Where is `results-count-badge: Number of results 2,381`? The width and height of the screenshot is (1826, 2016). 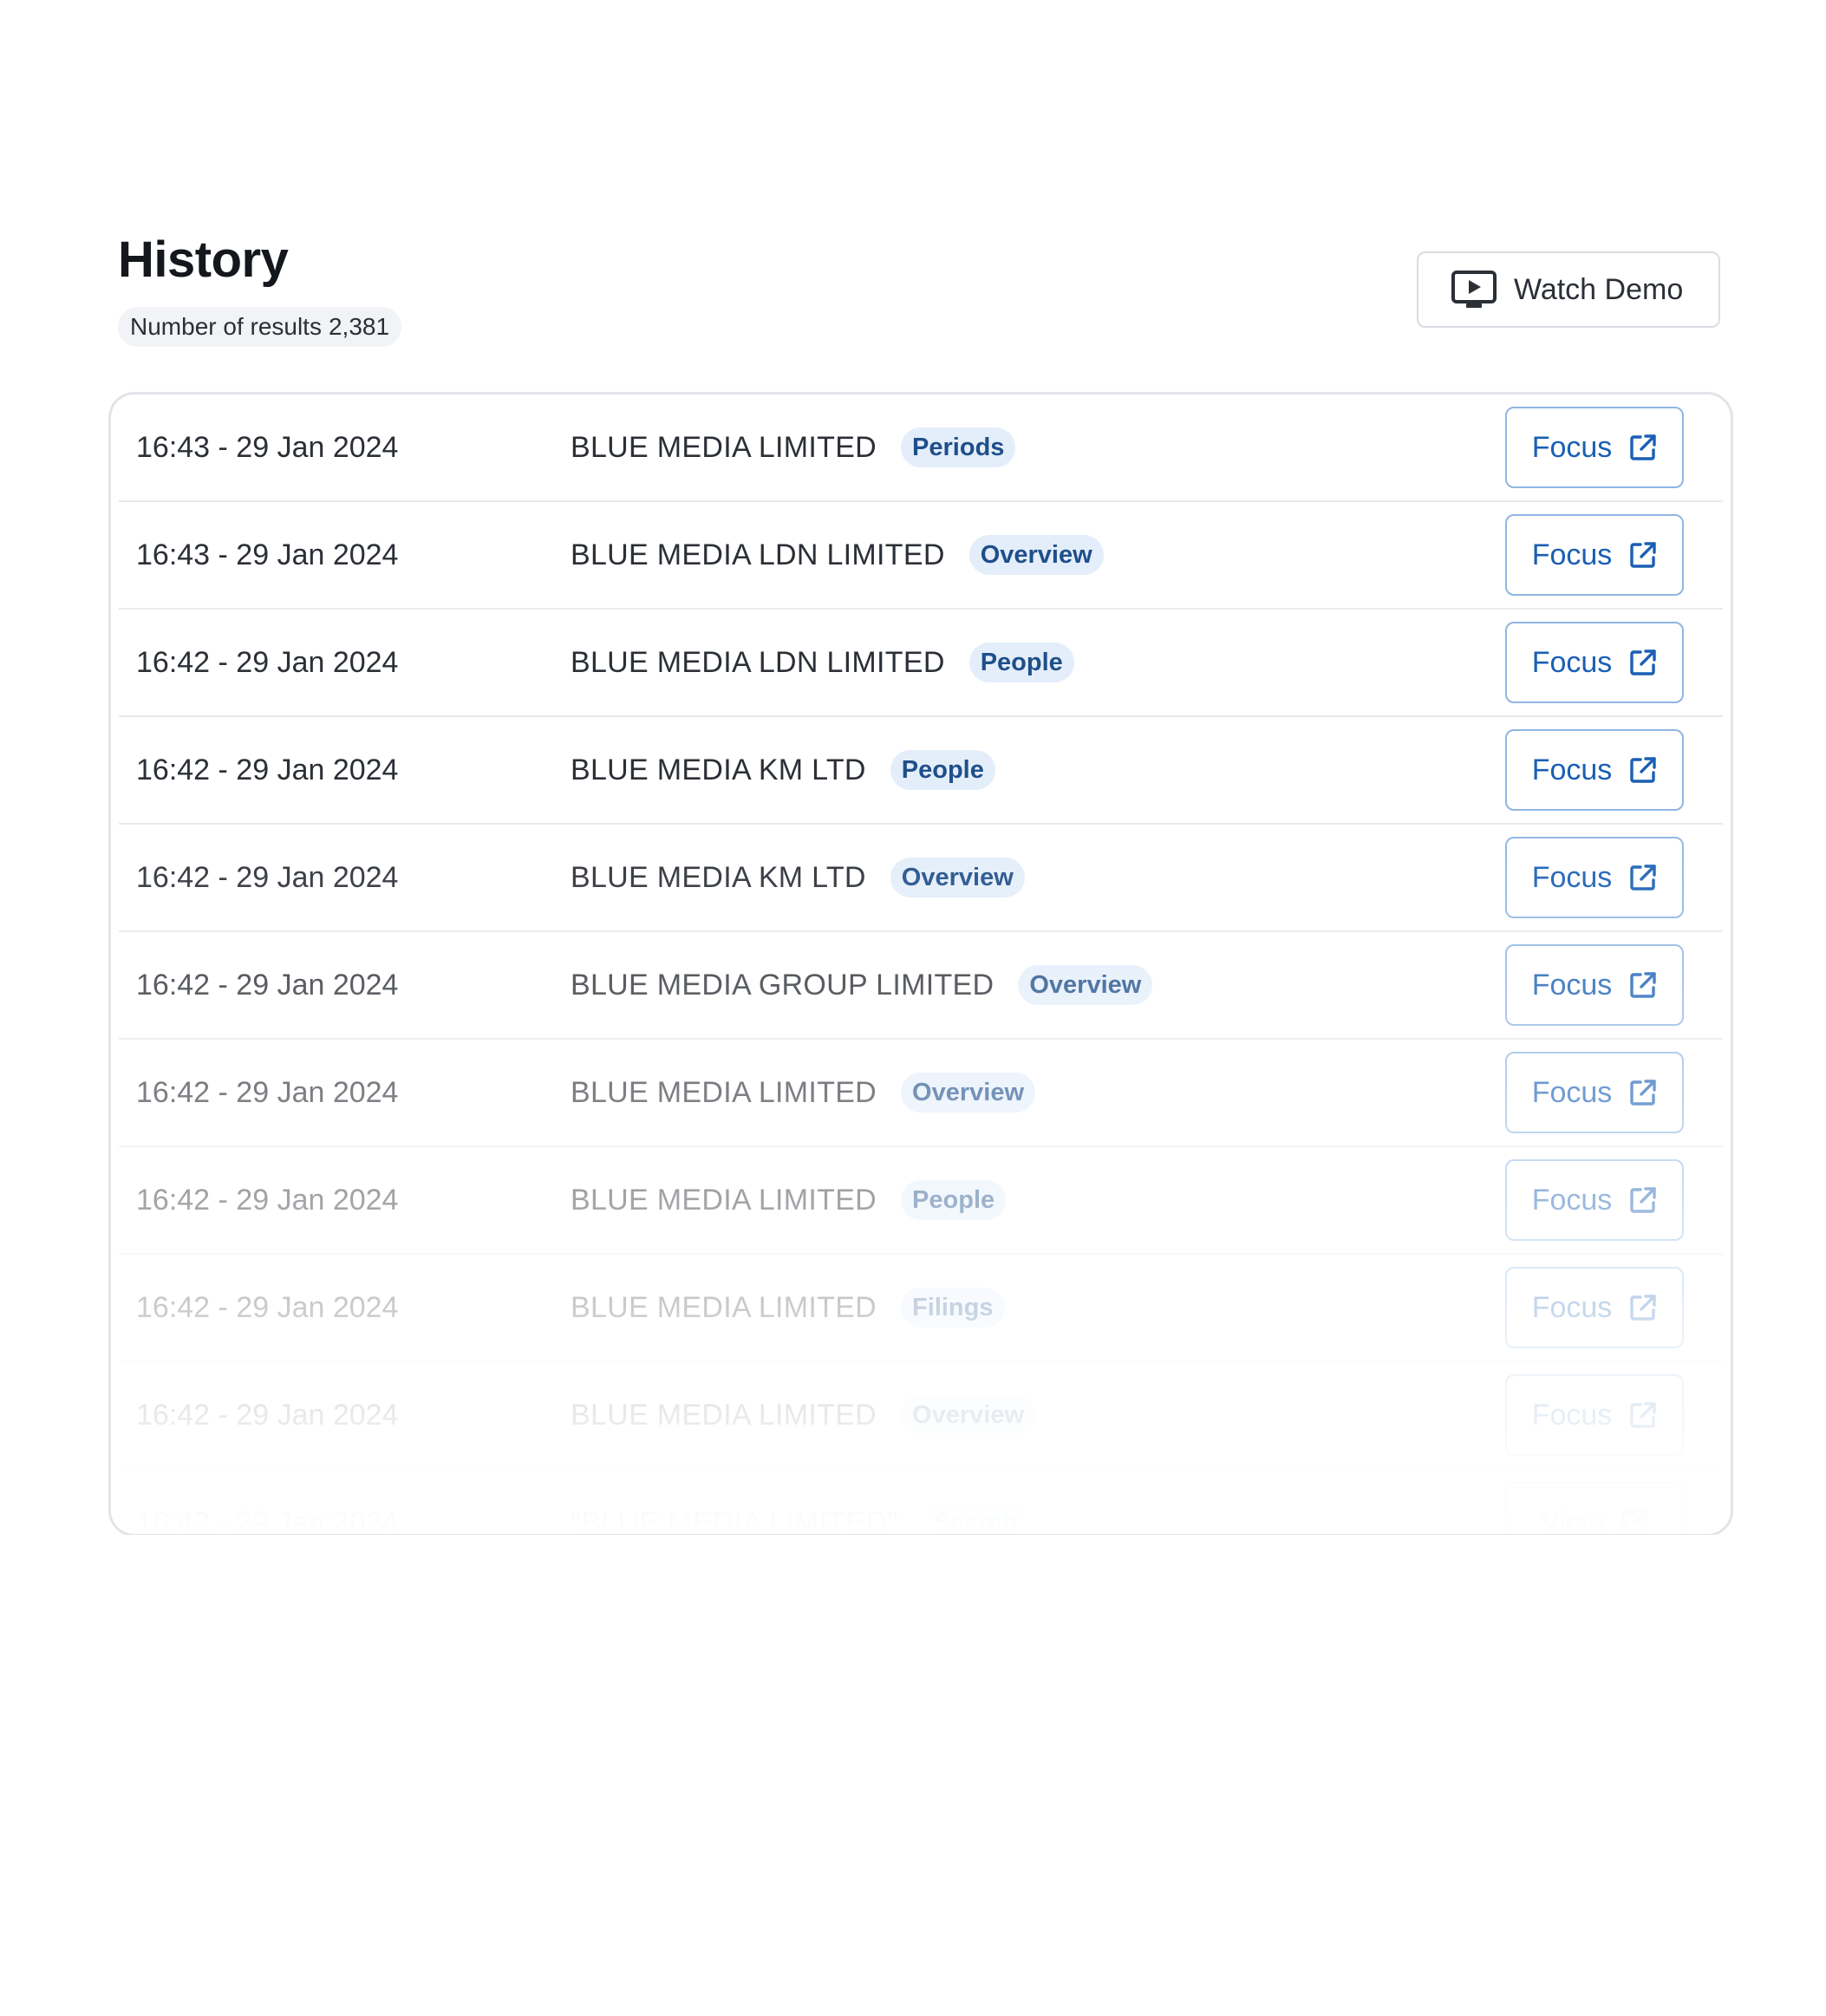
results-count-badge: Number of results 2,381 is located at coordinates (260, 327).